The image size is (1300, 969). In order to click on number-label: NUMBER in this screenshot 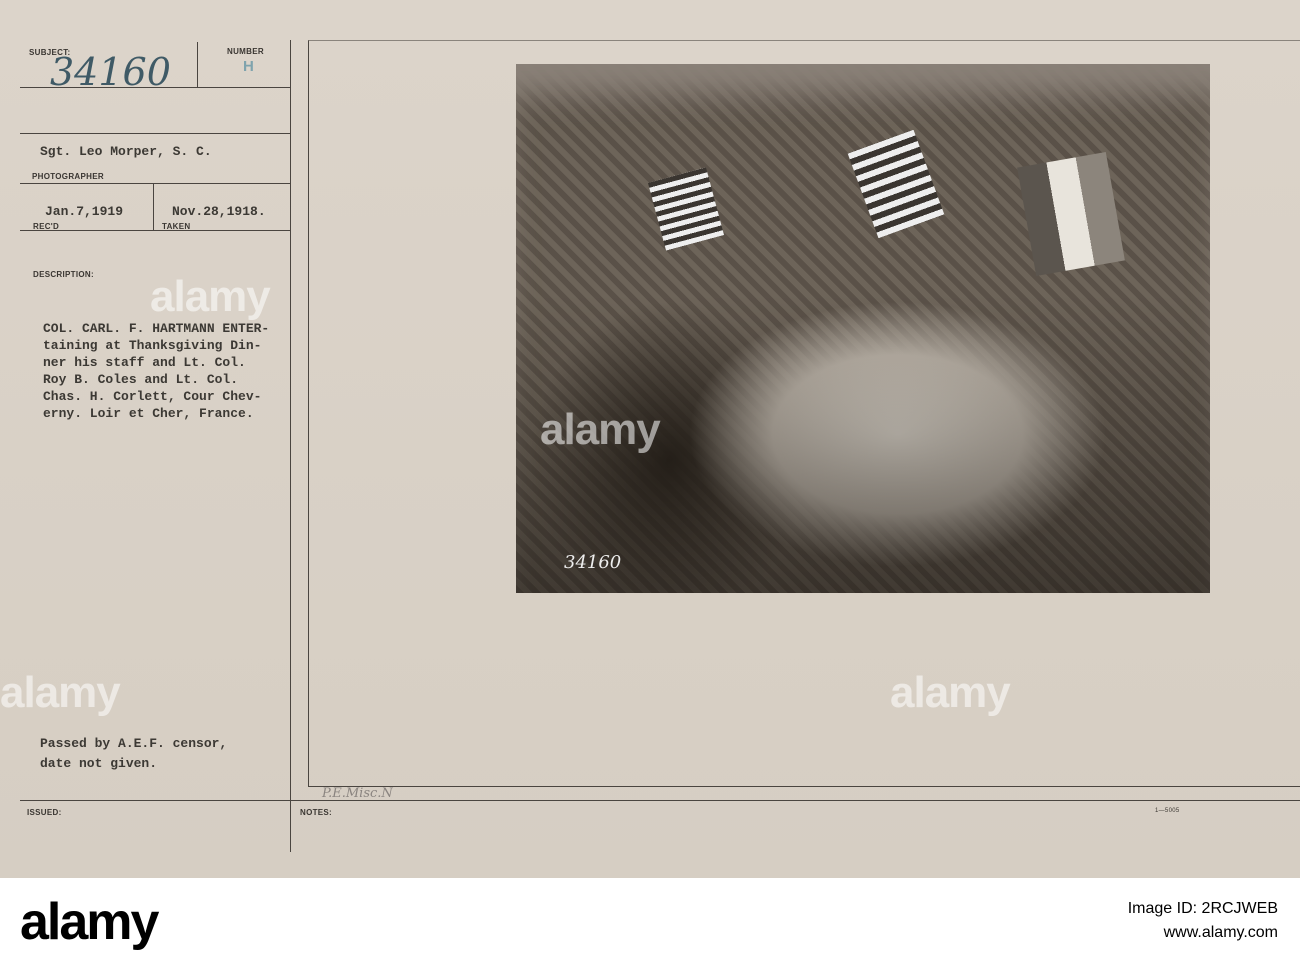, I will do `click(245, 51)`.